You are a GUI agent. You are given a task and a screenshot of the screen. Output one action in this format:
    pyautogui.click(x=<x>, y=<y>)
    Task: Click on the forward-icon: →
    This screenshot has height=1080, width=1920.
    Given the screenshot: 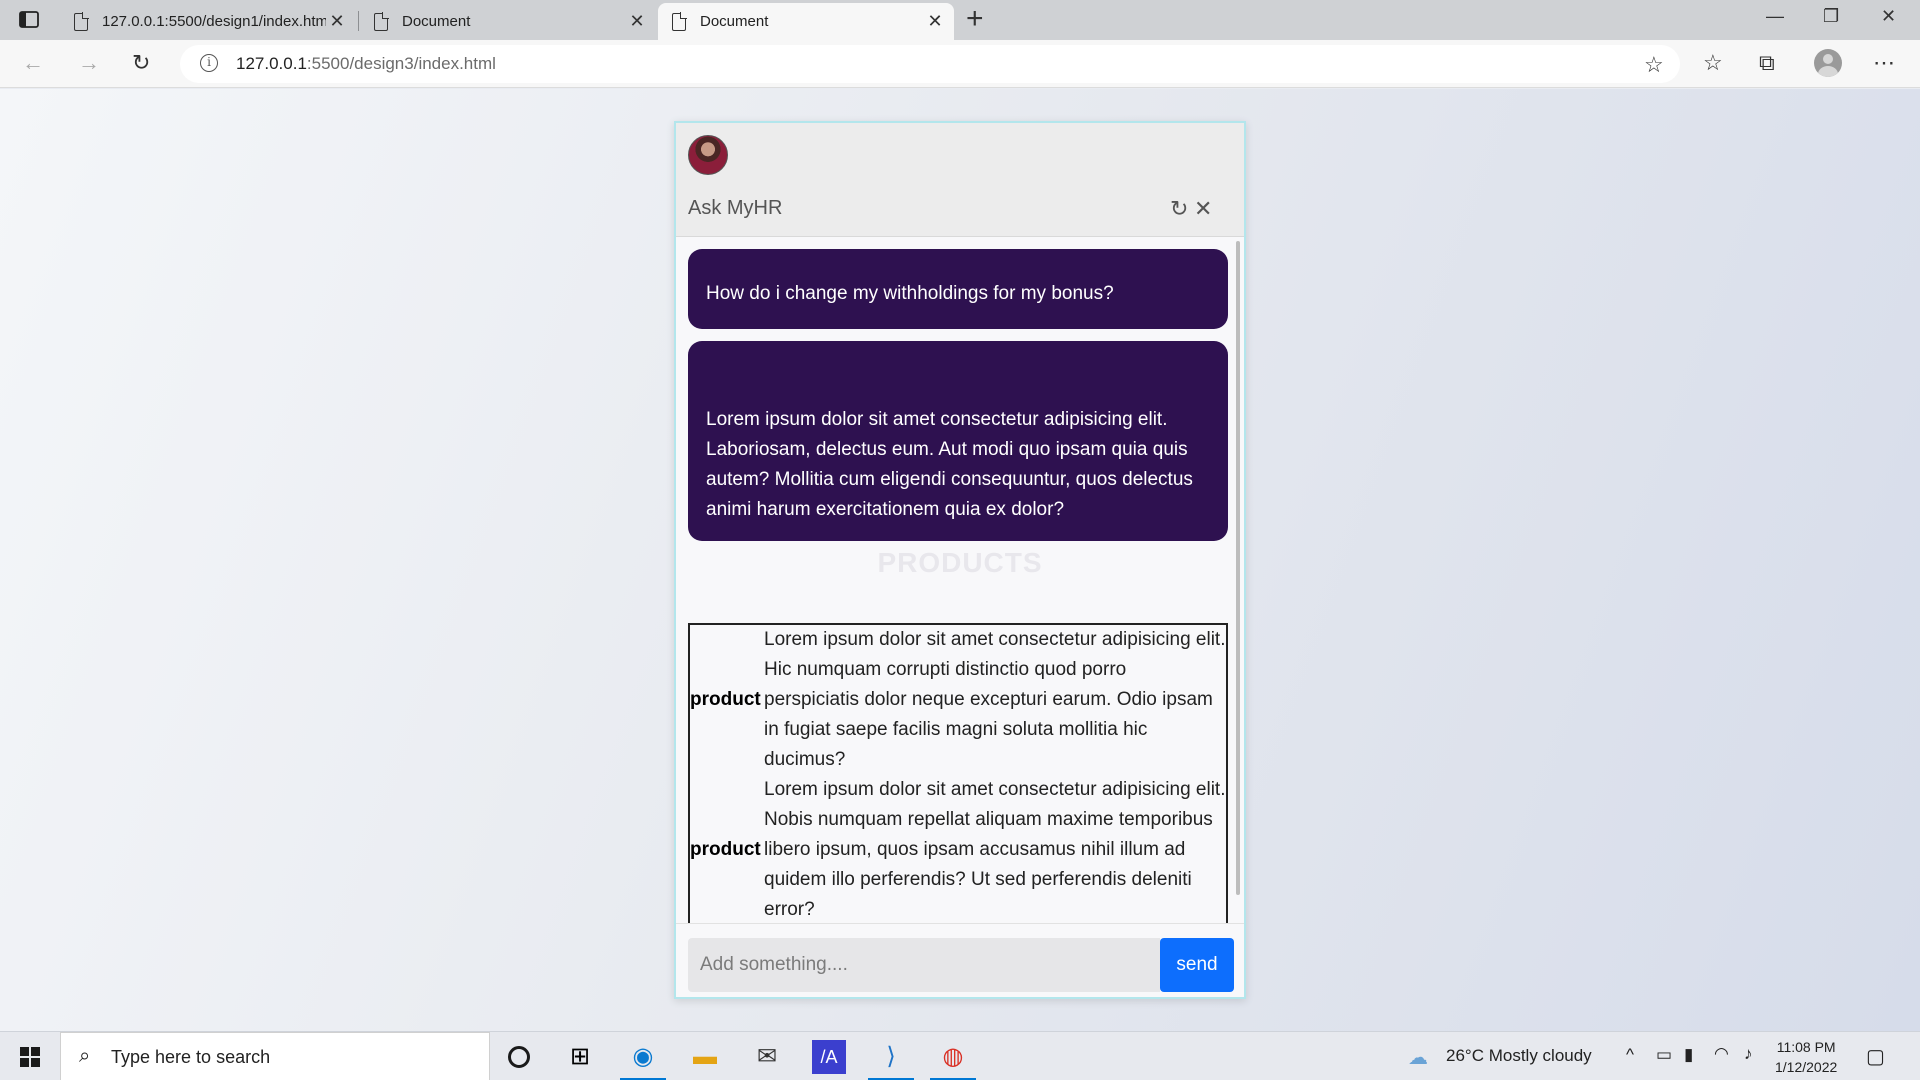 What is the action you would take?
    pyautogui.click(x=89, y=63)
    